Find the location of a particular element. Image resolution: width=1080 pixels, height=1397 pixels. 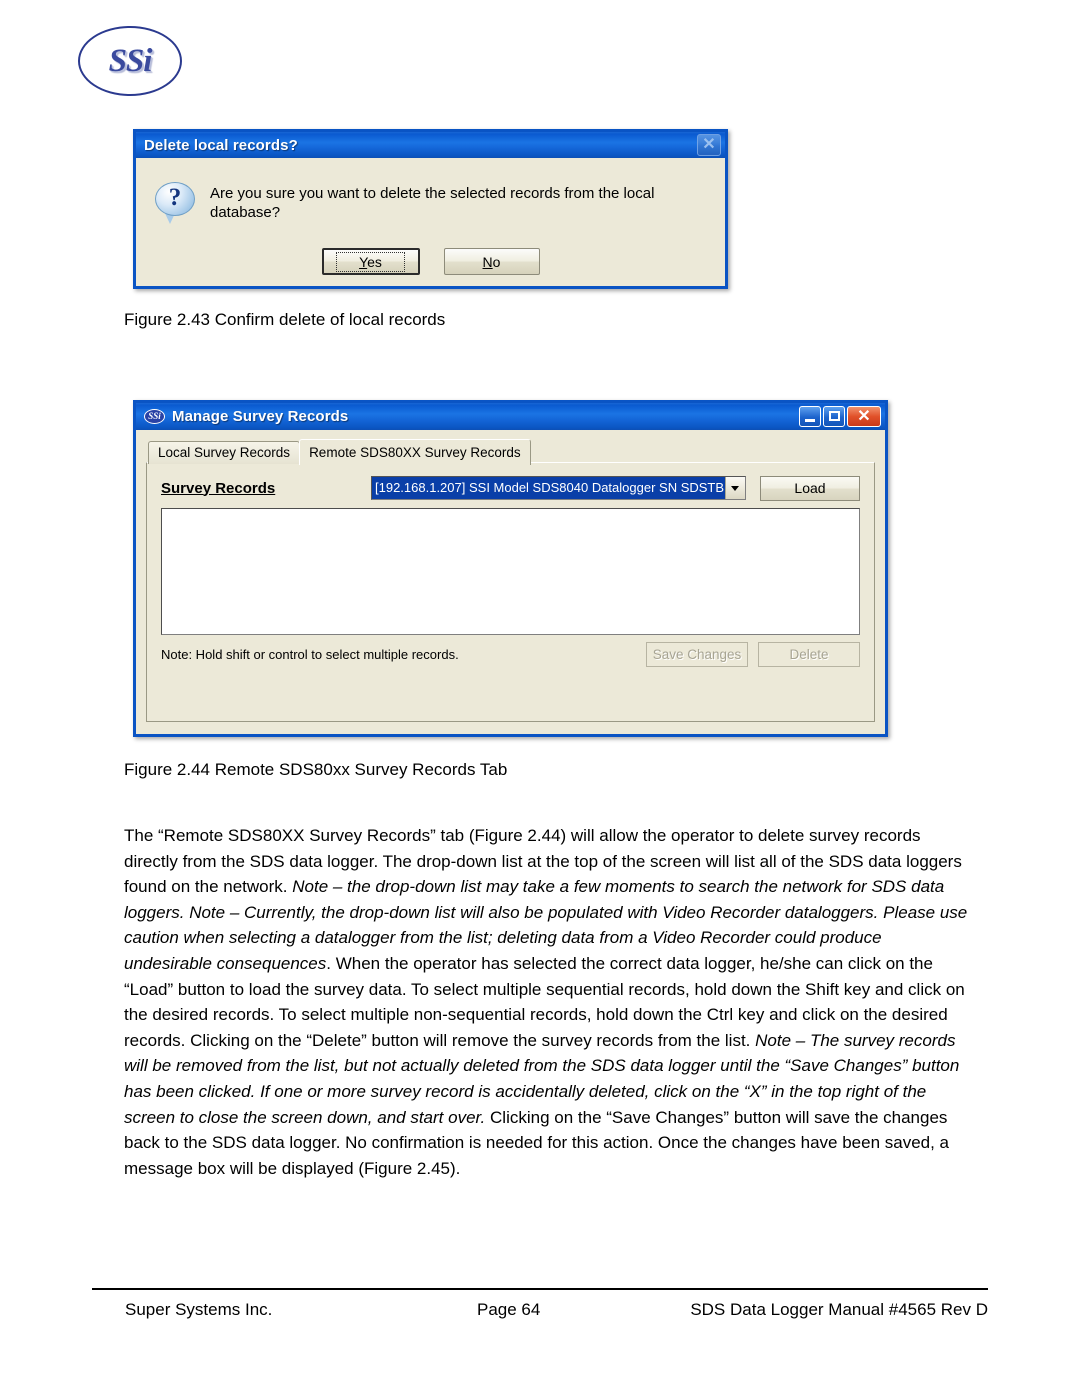

survey-records-listbox is located at coordinates (510, 571).